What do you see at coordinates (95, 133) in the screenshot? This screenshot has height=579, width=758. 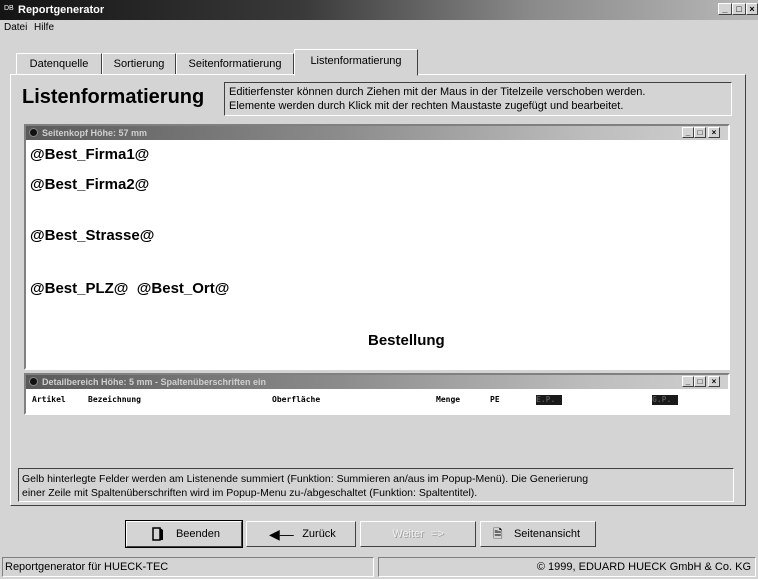 I see `header-window-title: Seitenkopf Höhe: 57 mm` at bounding box center [95, 133].